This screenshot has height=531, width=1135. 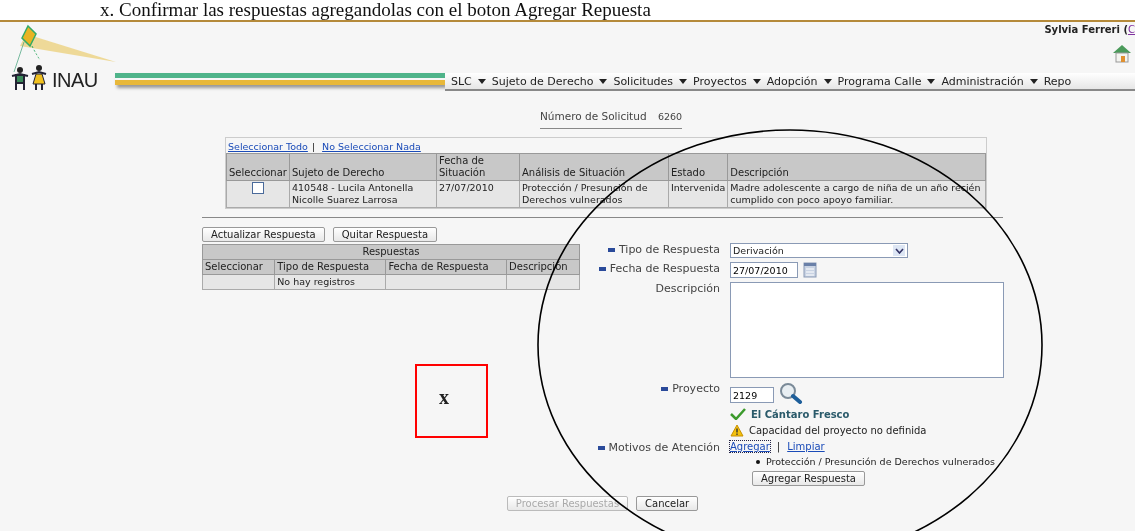 I want to click on column-header: Sujeto de Derecho, so click(x=363, y=167).